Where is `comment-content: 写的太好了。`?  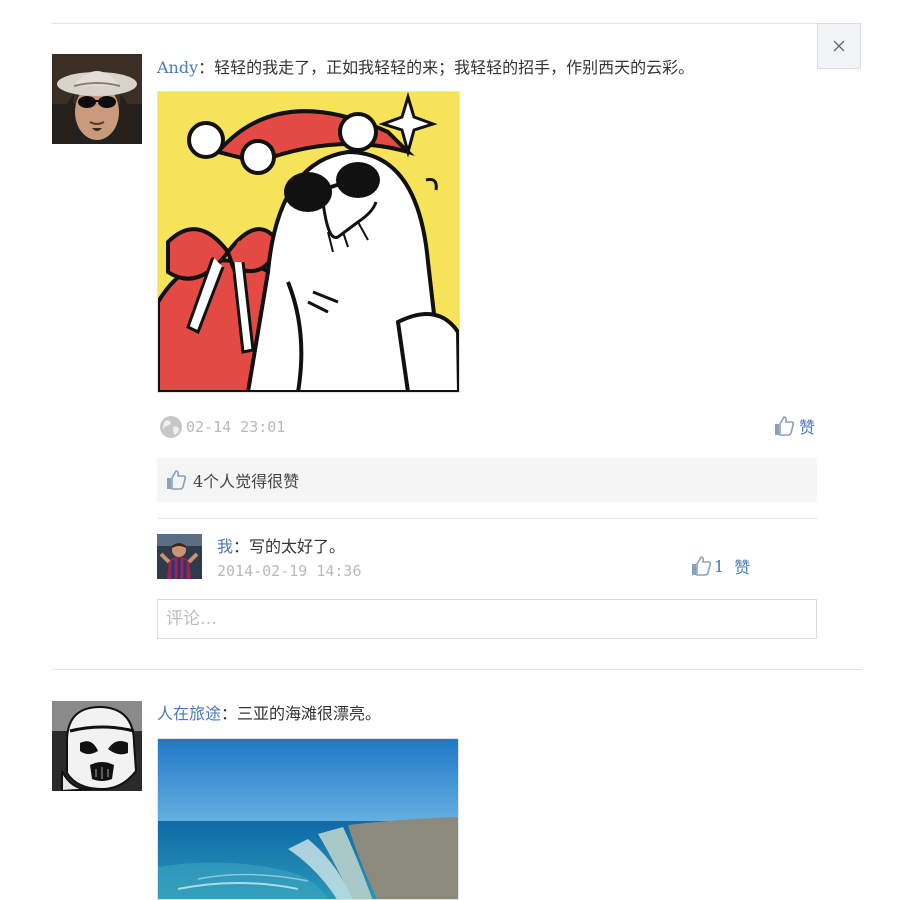
comment-content: 写的太好了。 is located at coordinates (297, 546).